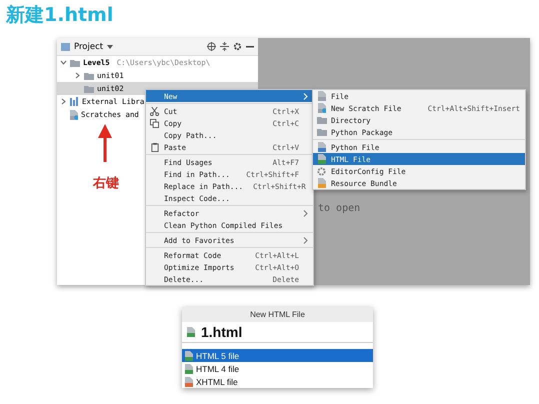  What do you see at coordinates (106, 183) in the screenshot?
I see `annotation-label: 右键` at bounding box center [106, 183].